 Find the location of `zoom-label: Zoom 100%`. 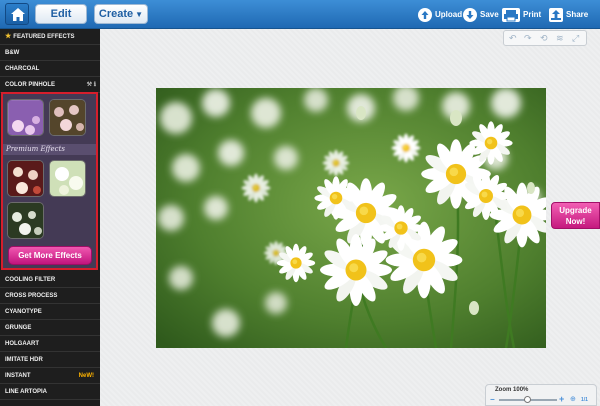

zoom-label: Zoom 100% is located at coordinates (512, 390).